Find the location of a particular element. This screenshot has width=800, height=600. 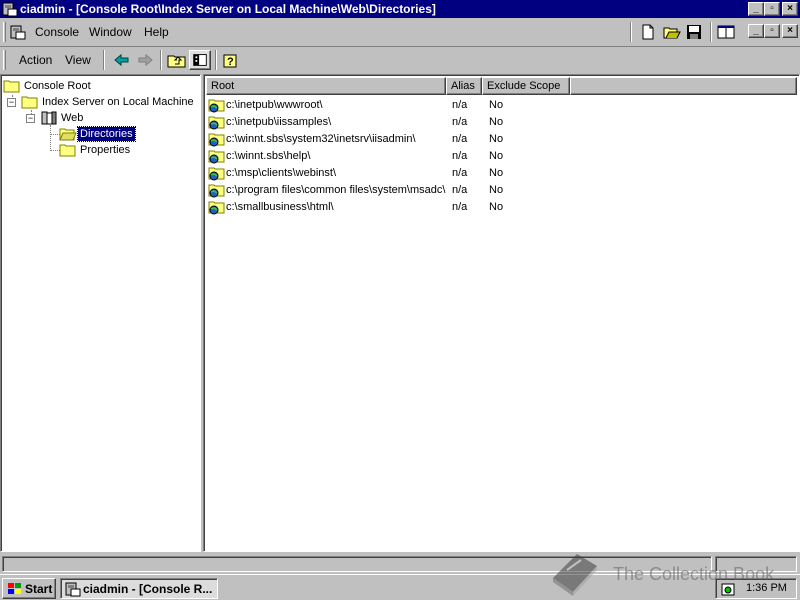

start-button: Start is located at coordinates (29, 588).